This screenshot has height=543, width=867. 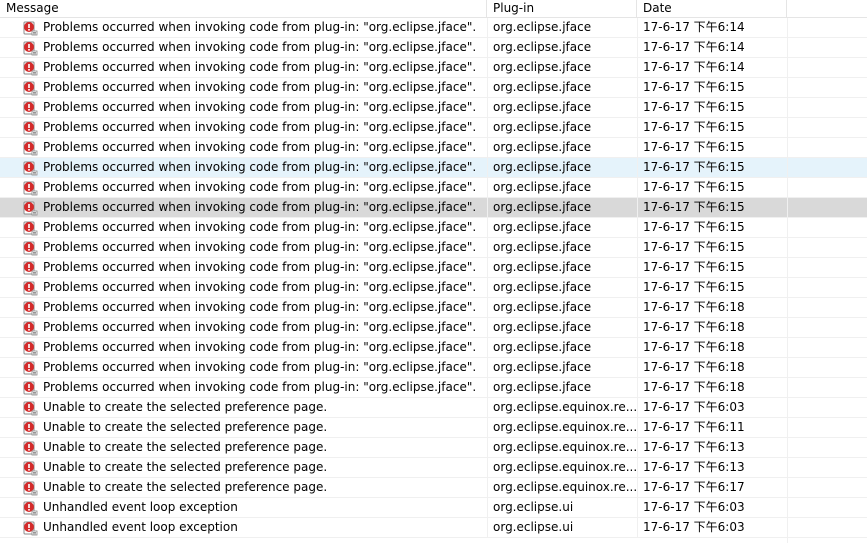 I want to click on column-divider, so click(x=787, y=280).